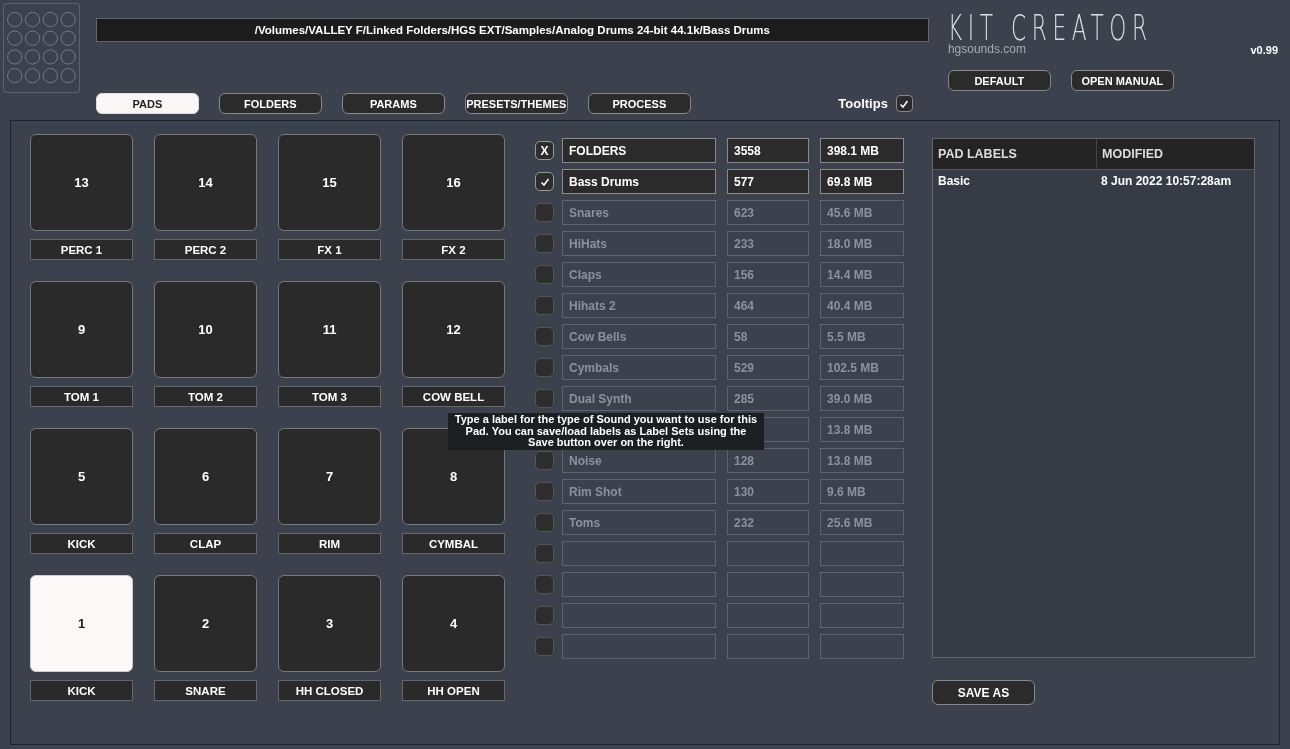 This screenshot has height=749, width=1290. Describe the element at coordinates (768, 336) in the screenshot. I see `file-count-field: 58` at that location.